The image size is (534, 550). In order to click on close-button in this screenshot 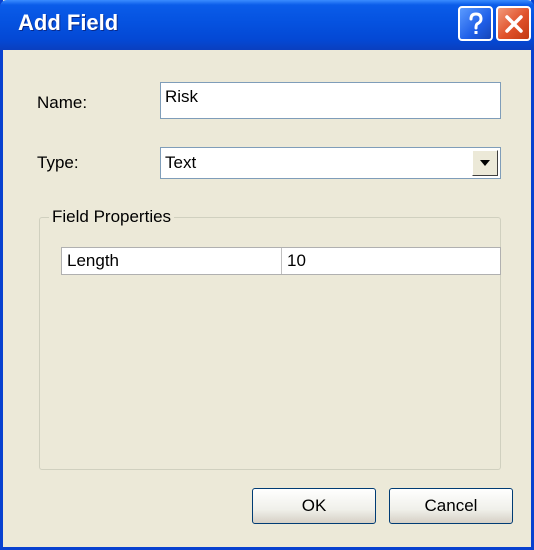, I will do `click(513, 23)`.